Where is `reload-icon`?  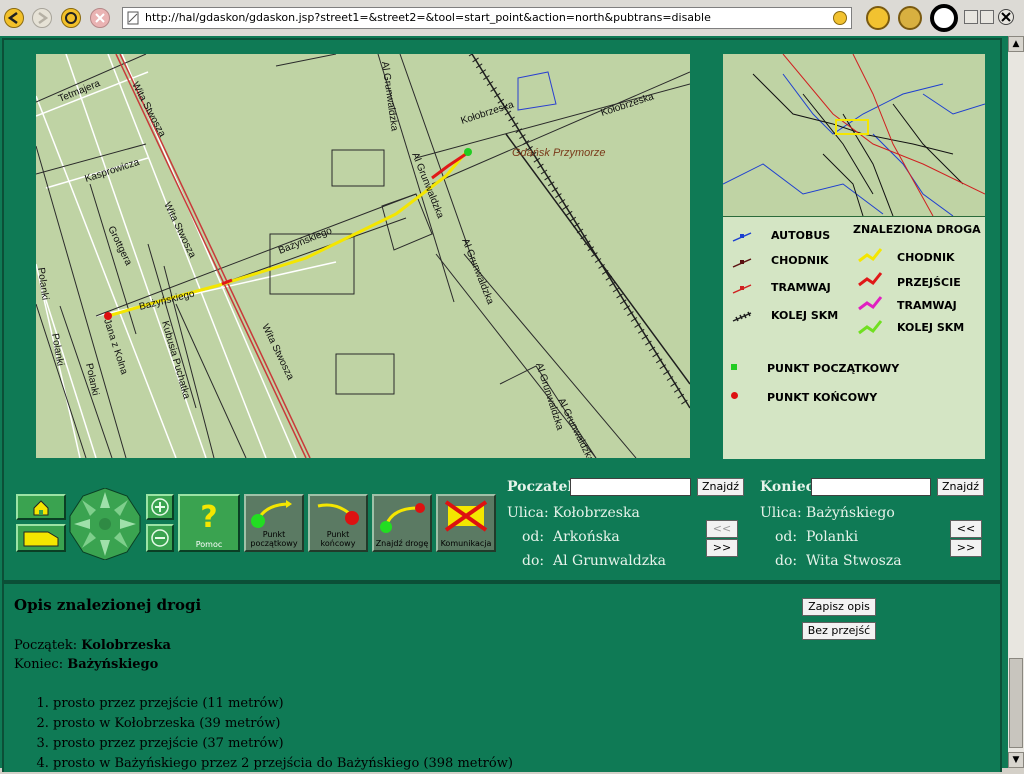
reload-icon is located at coordinates (71, 18).